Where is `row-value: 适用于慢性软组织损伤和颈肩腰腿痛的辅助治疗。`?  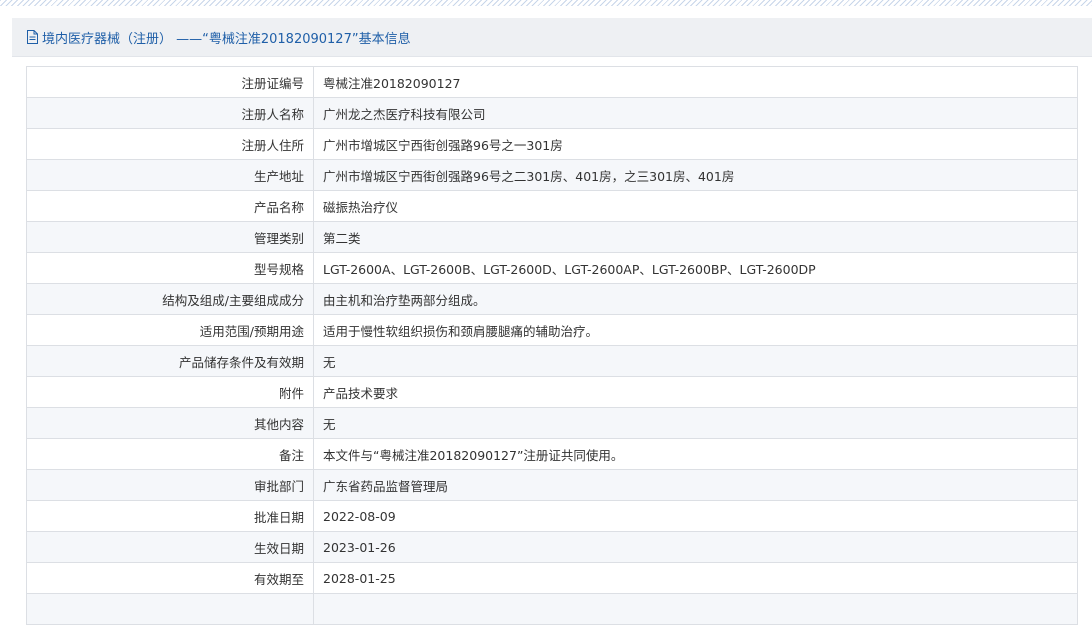
row-value: 适用于慢性软组织损伤和颈肩腰腿痛的辅助治疗。 is located at coordinates (695, 330).